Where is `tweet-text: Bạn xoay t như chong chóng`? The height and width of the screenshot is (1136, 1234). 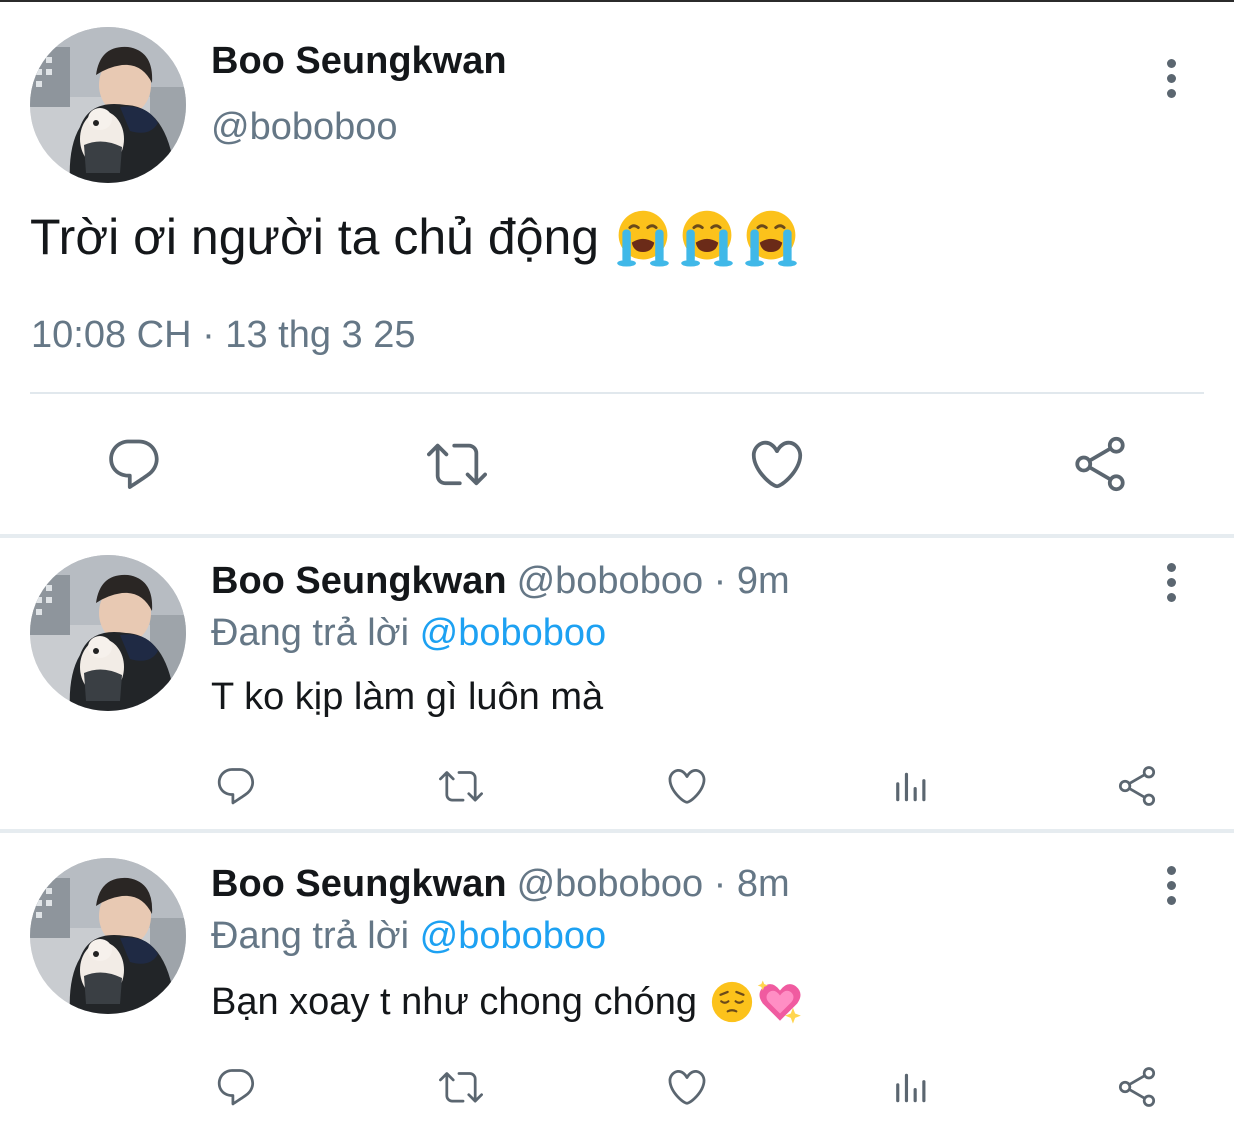
tweet-text: Bạn xoay t như chong chóng is located at coordinates (507, 1002).